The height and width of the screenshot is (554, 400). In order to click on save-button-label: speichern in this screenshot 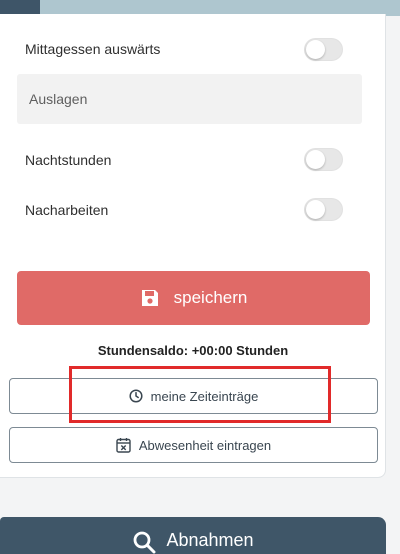, I will do `click(210, 297)`.